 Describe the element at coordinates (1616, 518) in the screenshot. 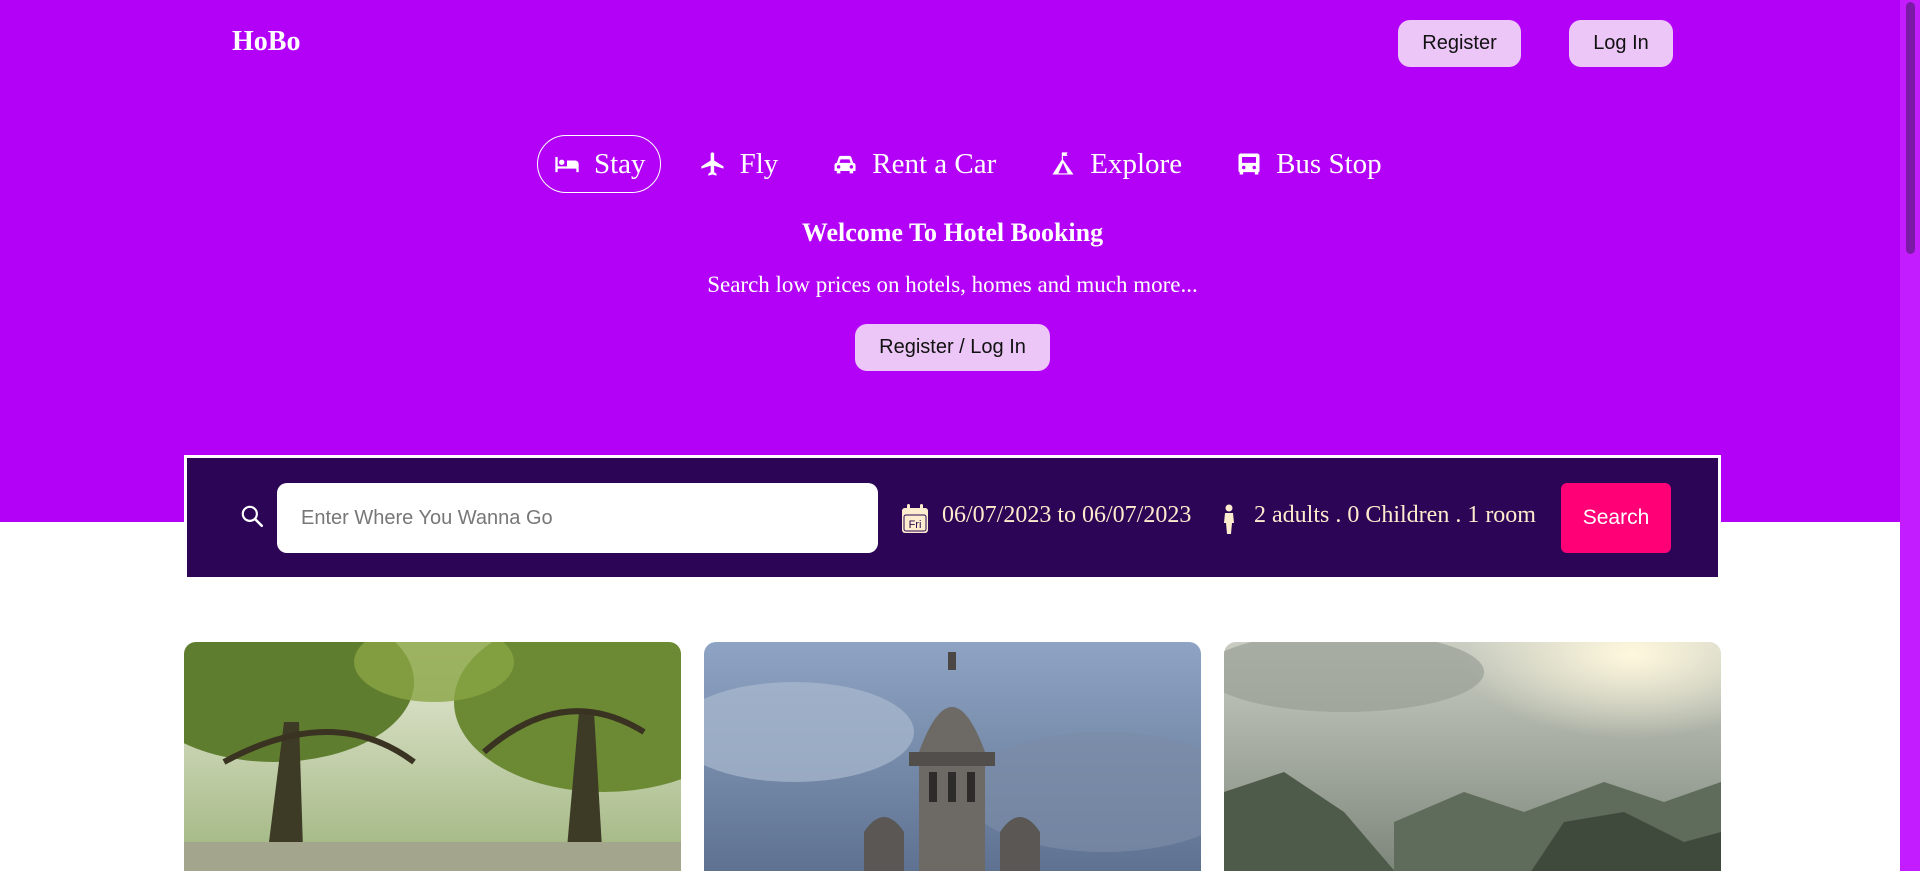

I see `search-button: Search` at that location.